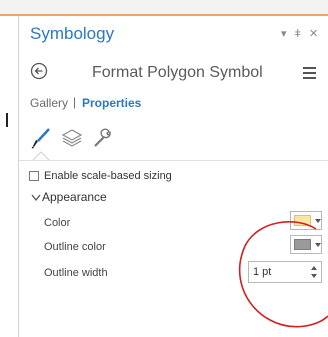 This screenshot has height=337, width=328. Describe the element at coordinates (72, 138) in the screenshot. I see `layers-icon` at that location.